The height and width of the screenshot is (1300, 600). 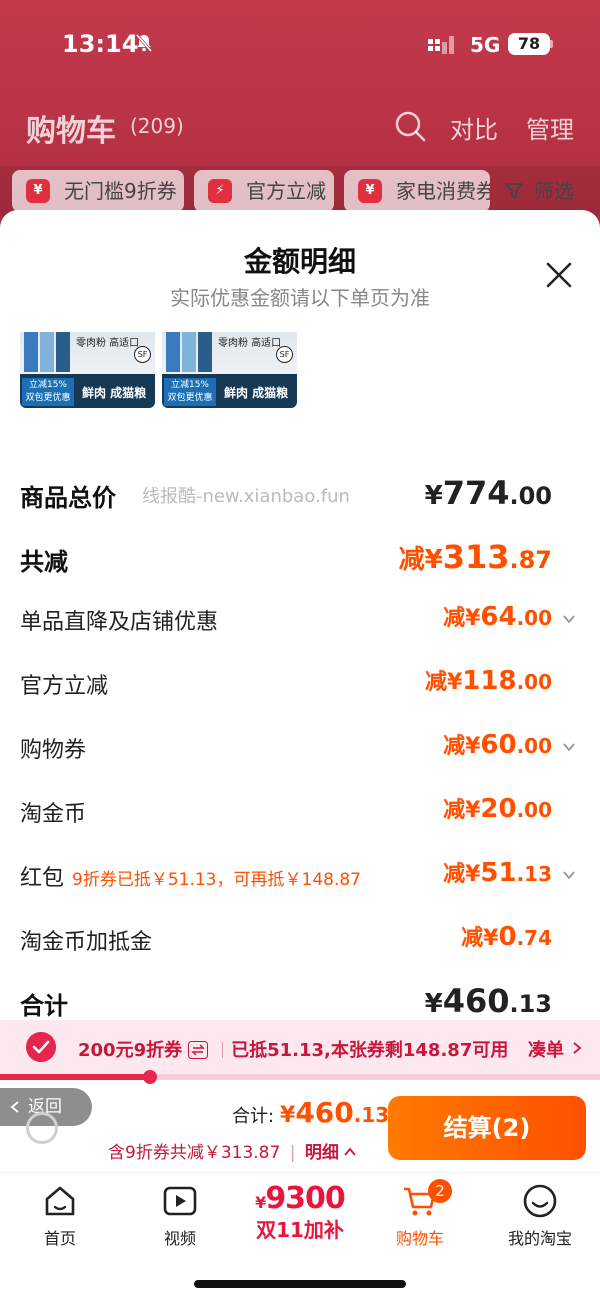 What do you see at coordinates (223, 1050) in the screenshot?
I see `divider` at bounding box center [223, 1050].